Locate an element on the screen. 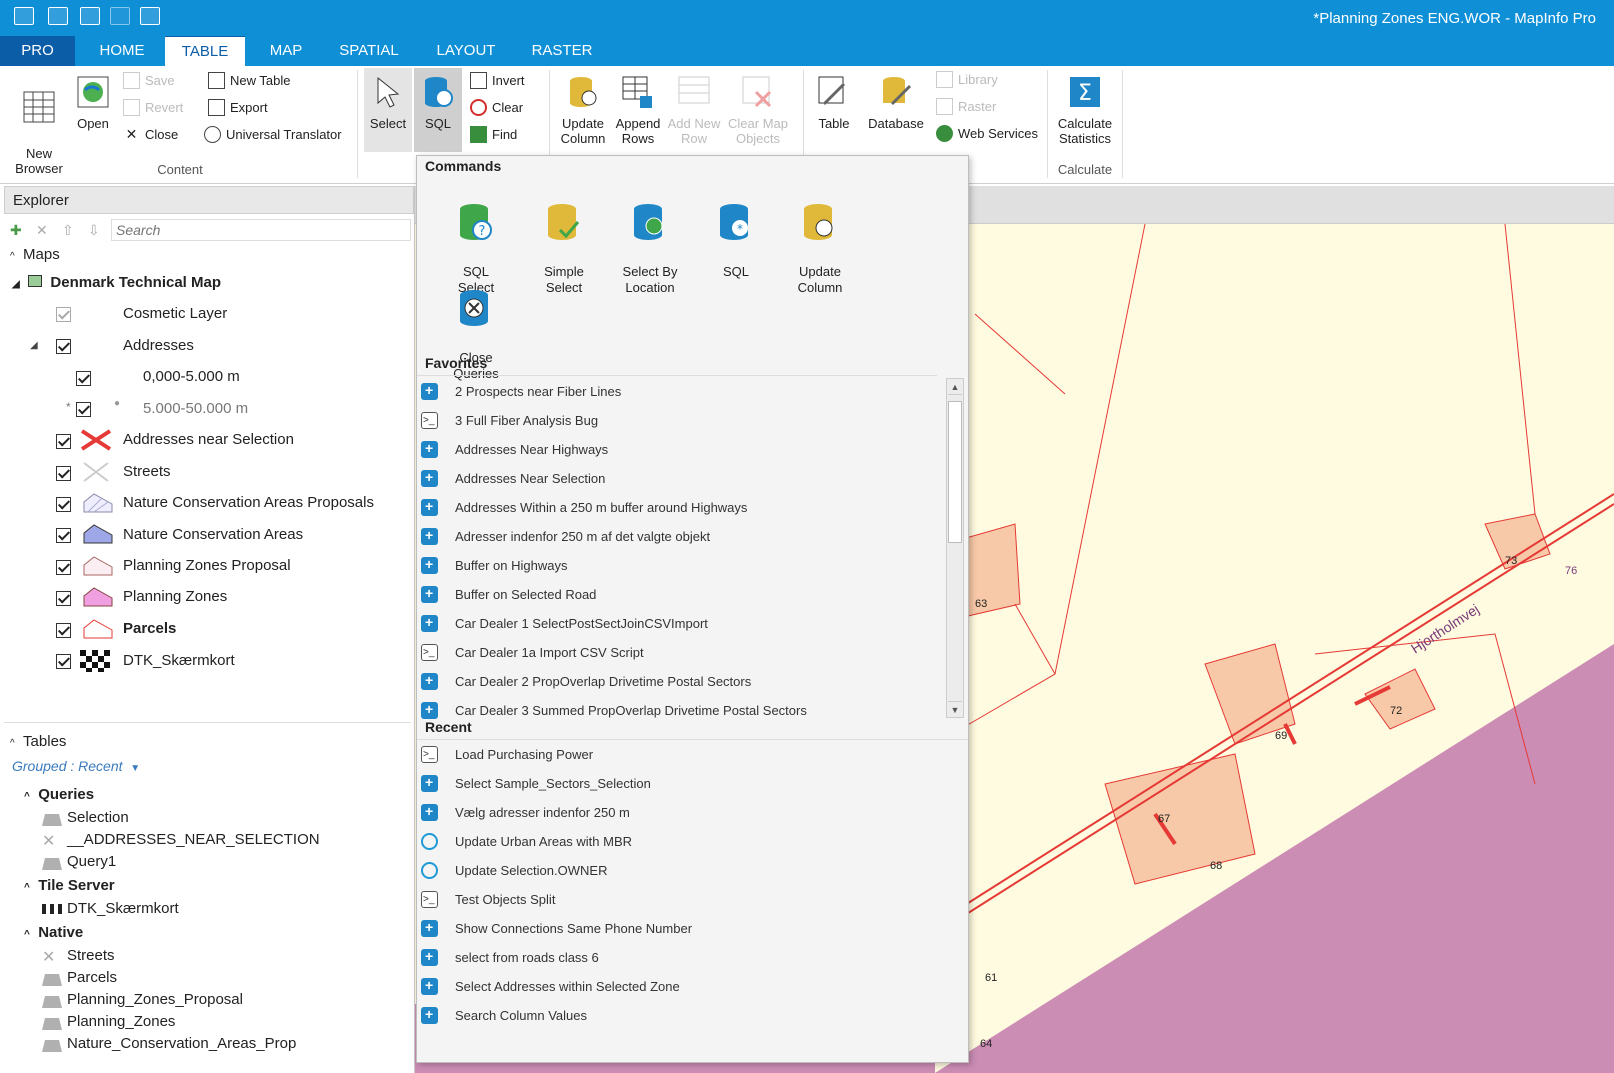 The height and width of the screenshot is (1073, 1614). table-row: Query1 is located at coordinates (91, 861).